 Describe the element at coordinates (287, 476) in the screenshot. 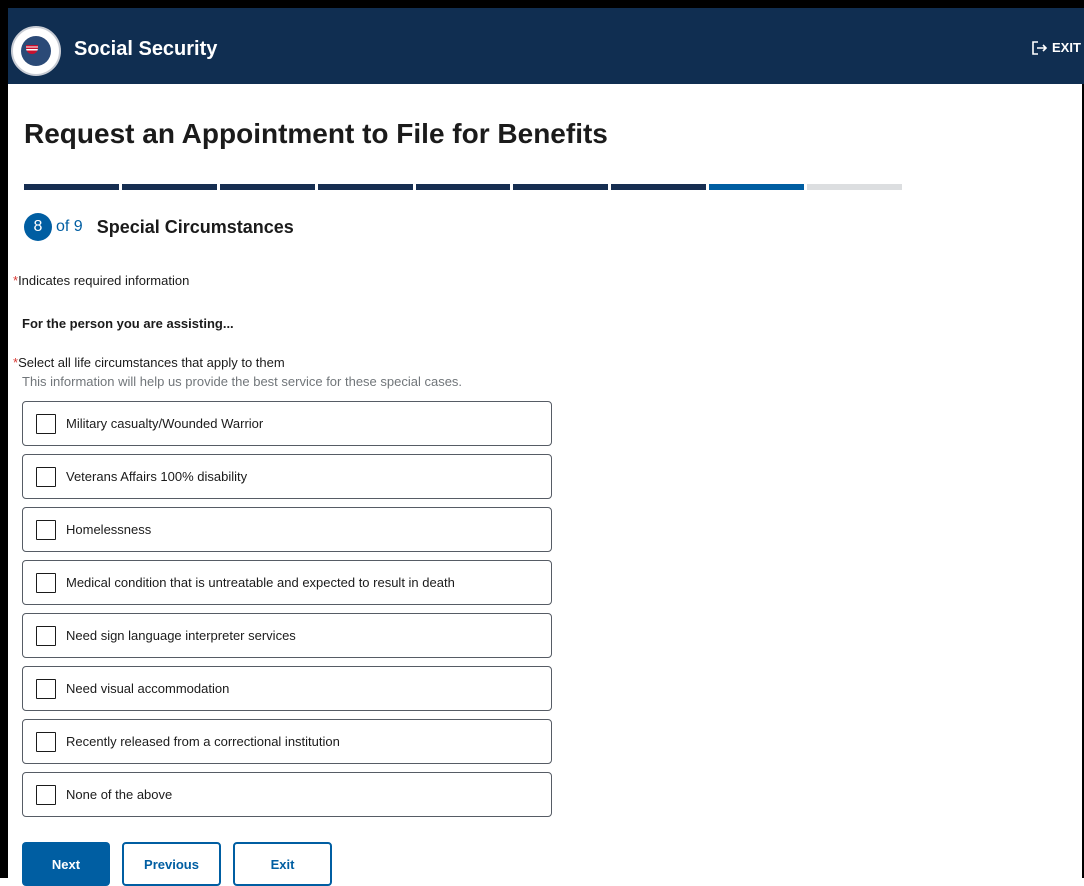

I see `option-va-disability: Veterans Affairs 100% disability` at that location.